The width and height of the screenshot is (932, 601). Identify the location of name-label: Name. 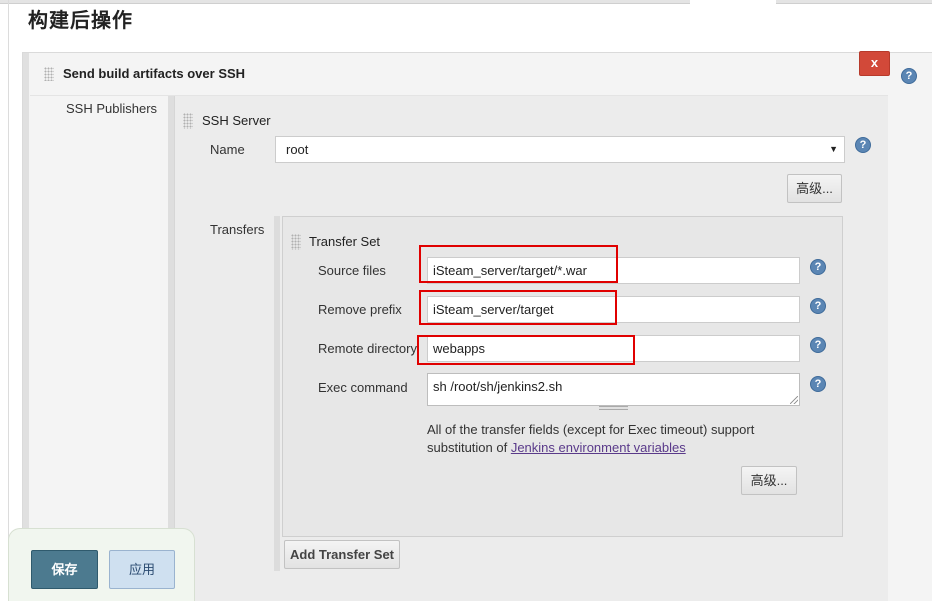
(227, 149).